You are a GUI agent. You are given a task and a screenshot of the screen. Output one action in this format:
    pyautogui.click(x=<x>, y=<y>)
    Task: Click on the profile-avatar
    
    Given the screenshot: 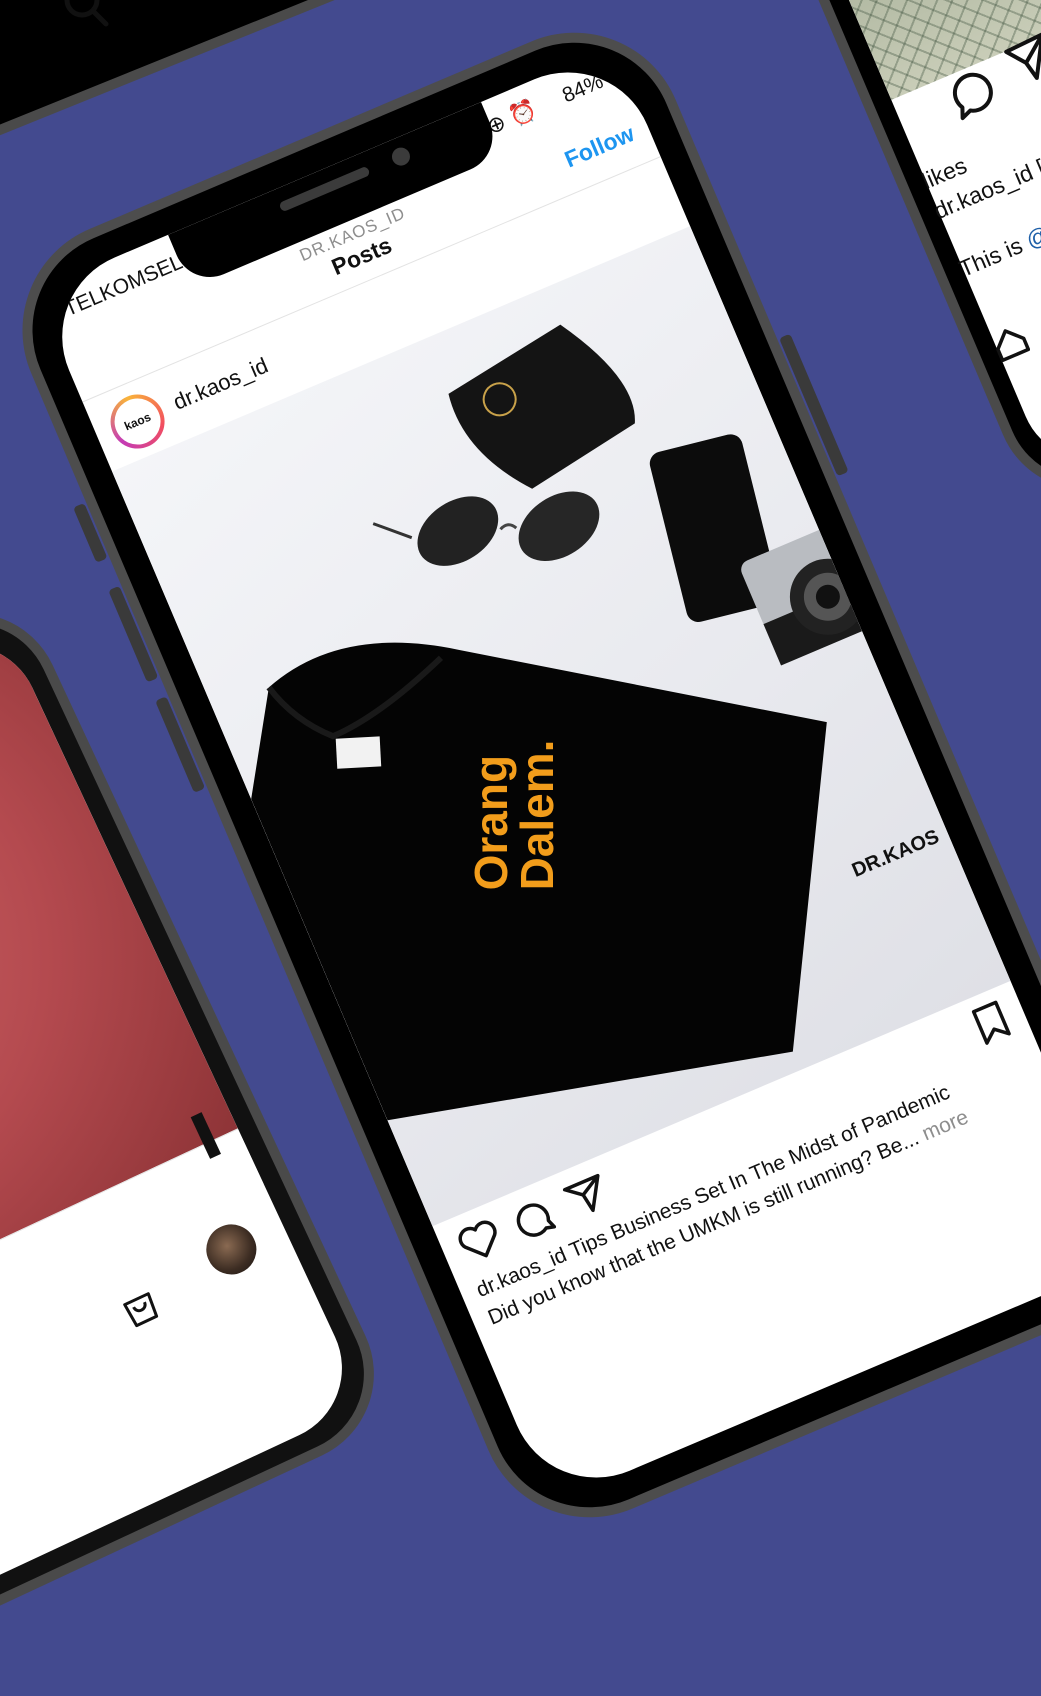 What is the action you would take?
    pyautogui.click(x=231, y=1249)
    